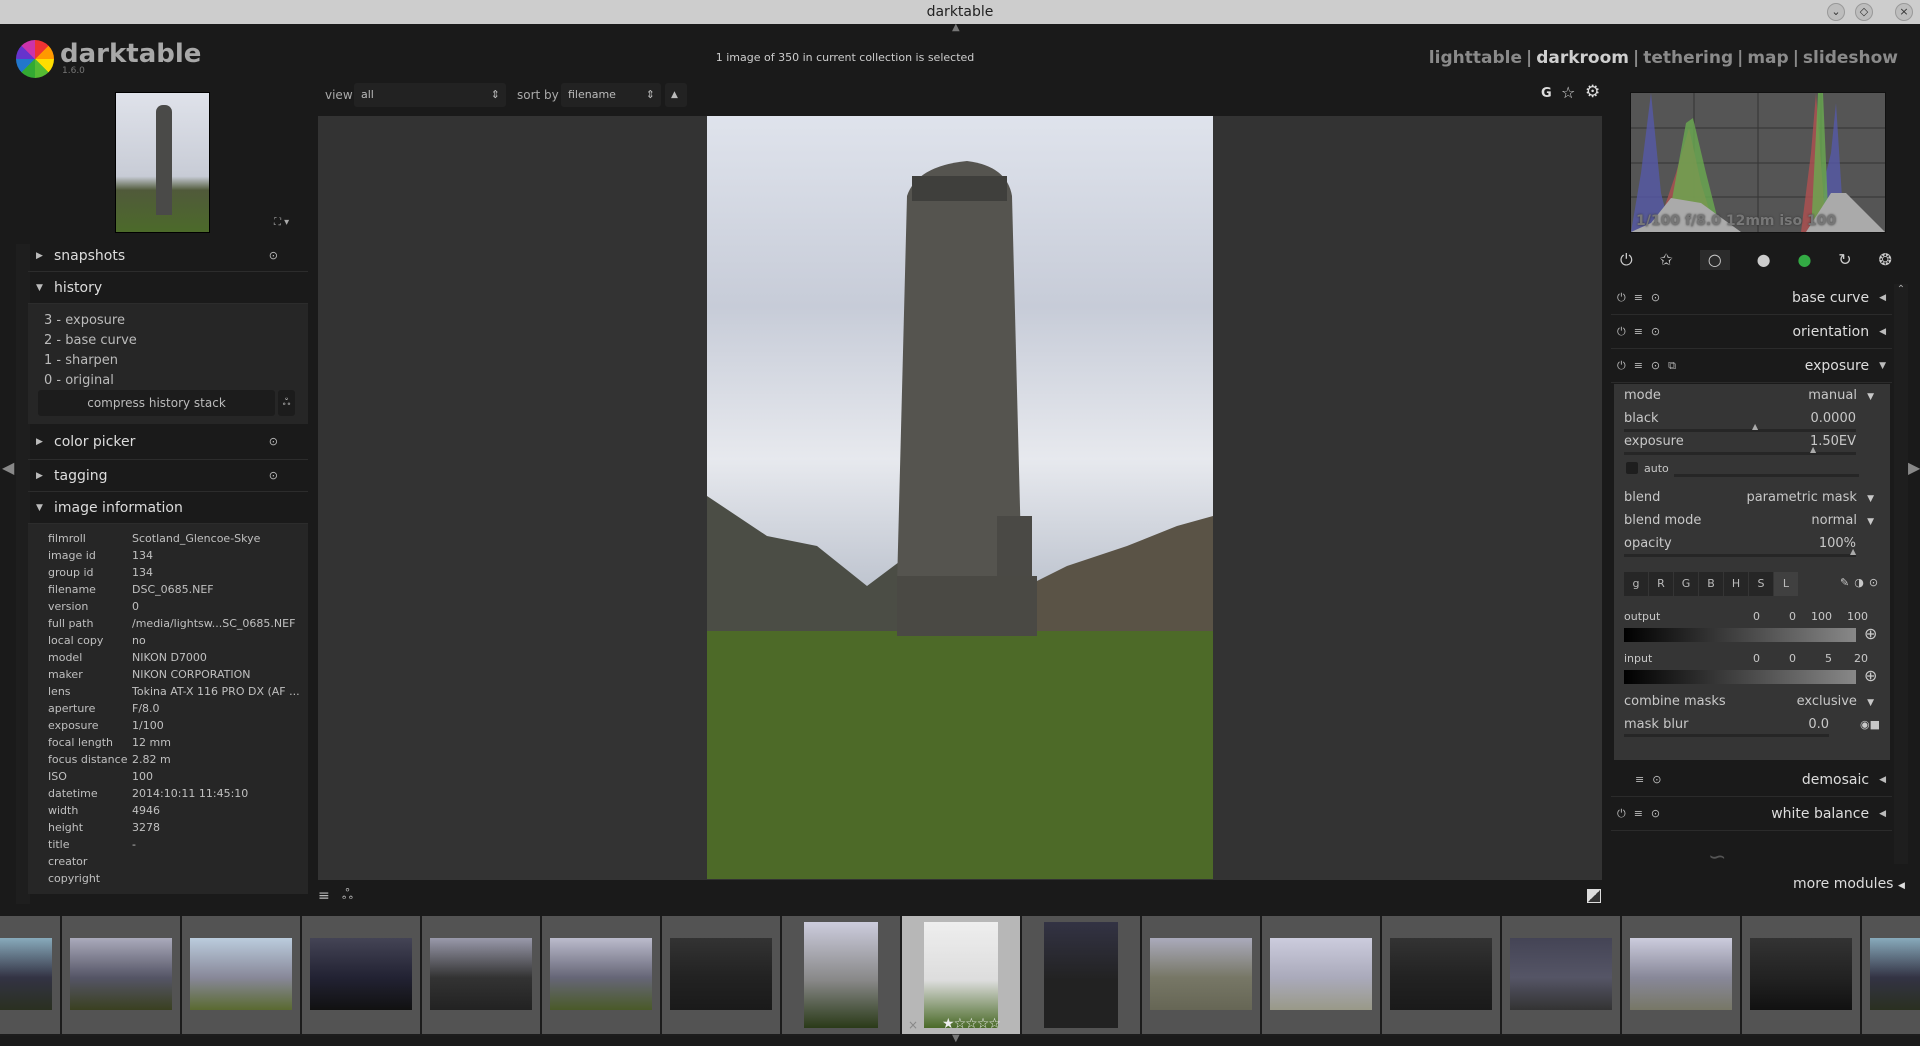 The width and height of the screenshot is (1920, 1046). I want to click on right-panel-scrollbar: ⌃, so click(1901, 574).